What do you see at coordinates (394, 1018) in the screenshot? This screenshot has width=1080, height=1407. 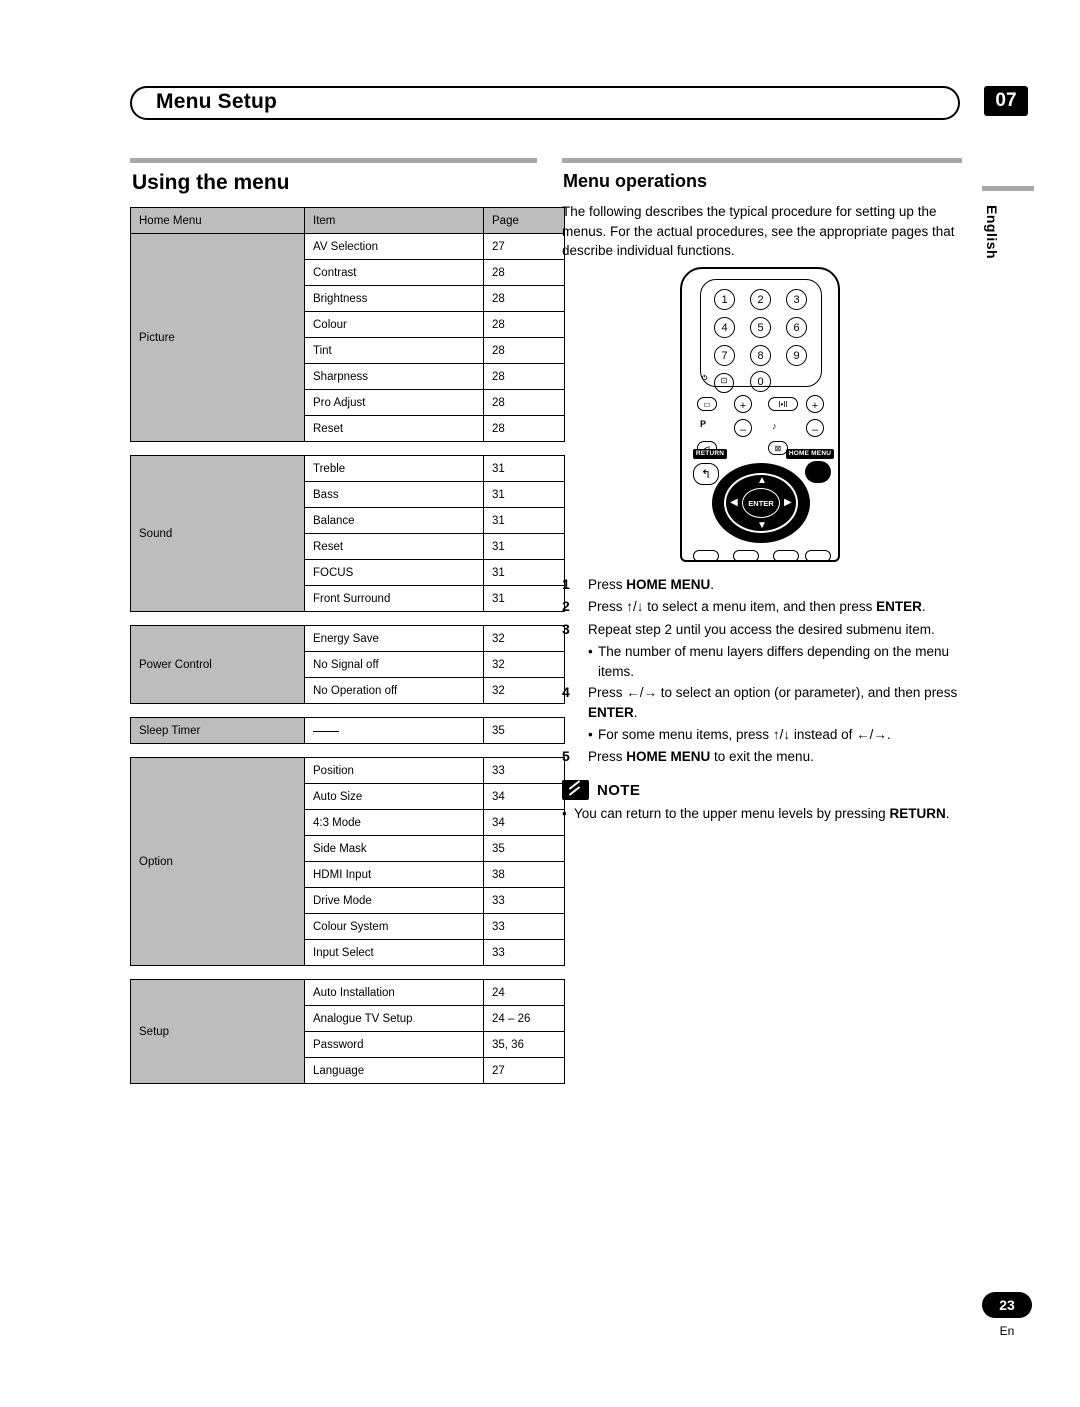 I see `menu-item-label: Analogue TV Setup` at bounding box center [394, 1018].